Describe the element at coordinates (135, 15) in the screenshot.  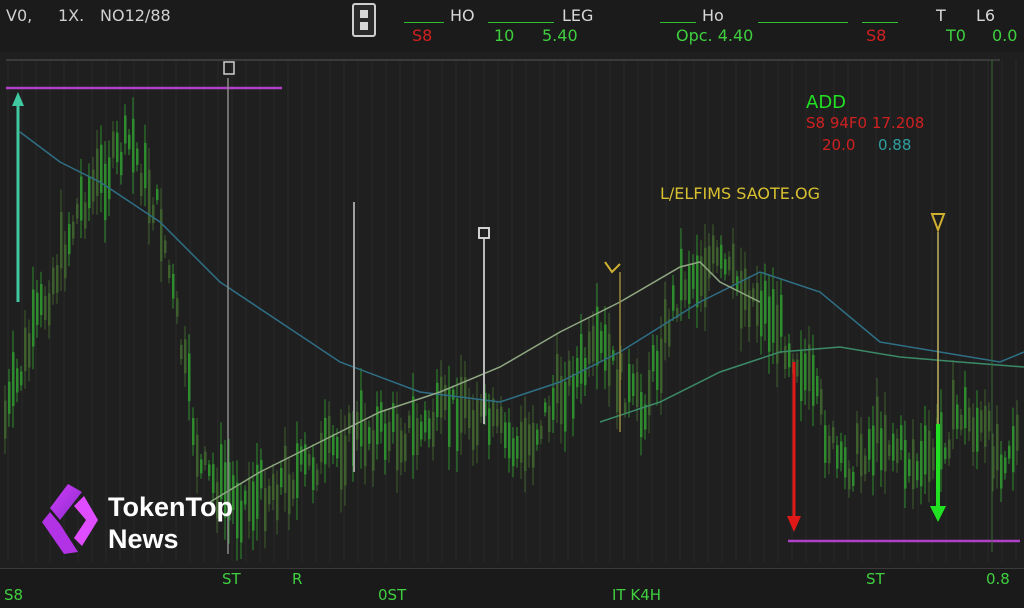
I see `symbol-name: NO12/88` at that location.